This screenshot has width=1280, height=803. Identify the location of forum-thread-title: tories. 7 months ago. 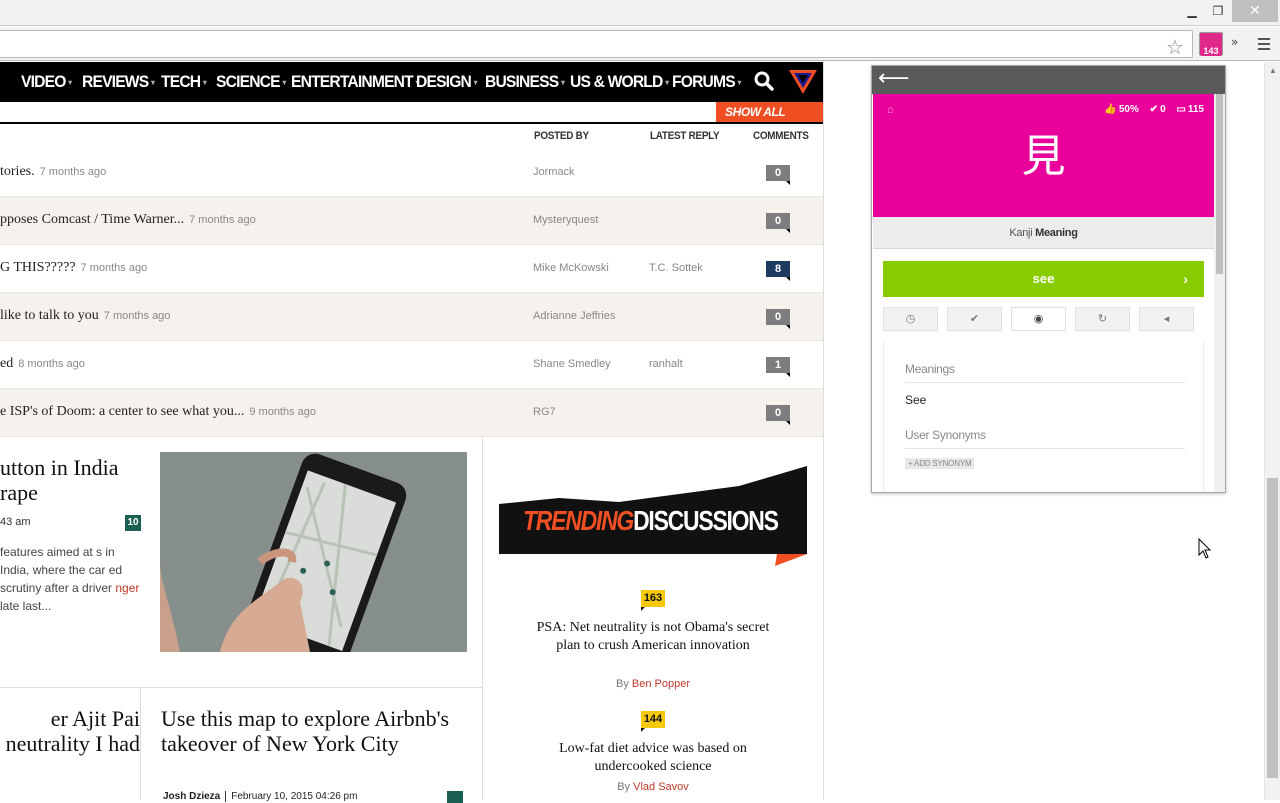
(53, 172).